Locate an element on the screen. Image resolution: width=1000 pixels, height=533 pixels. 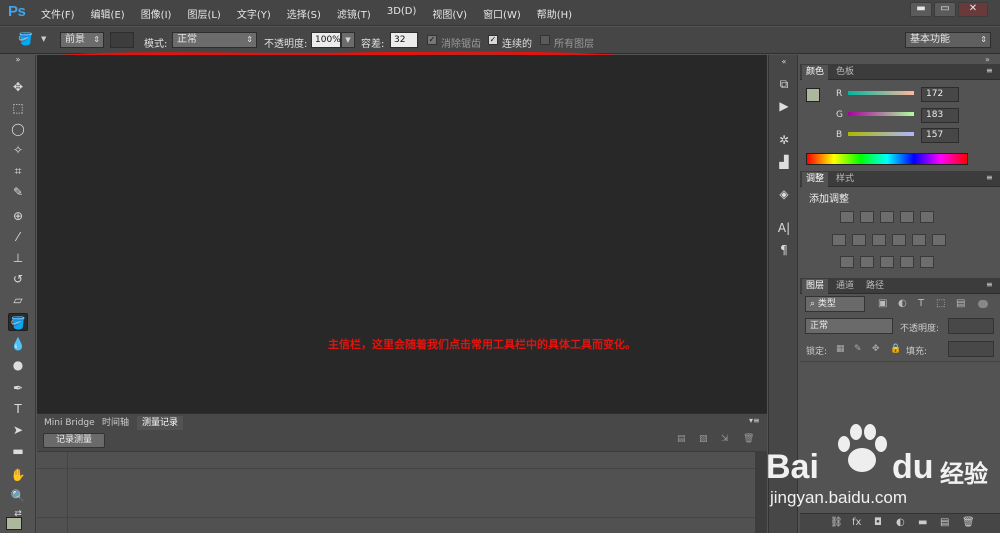
blur-icon: 💧 is located at coordinates (18, 344).